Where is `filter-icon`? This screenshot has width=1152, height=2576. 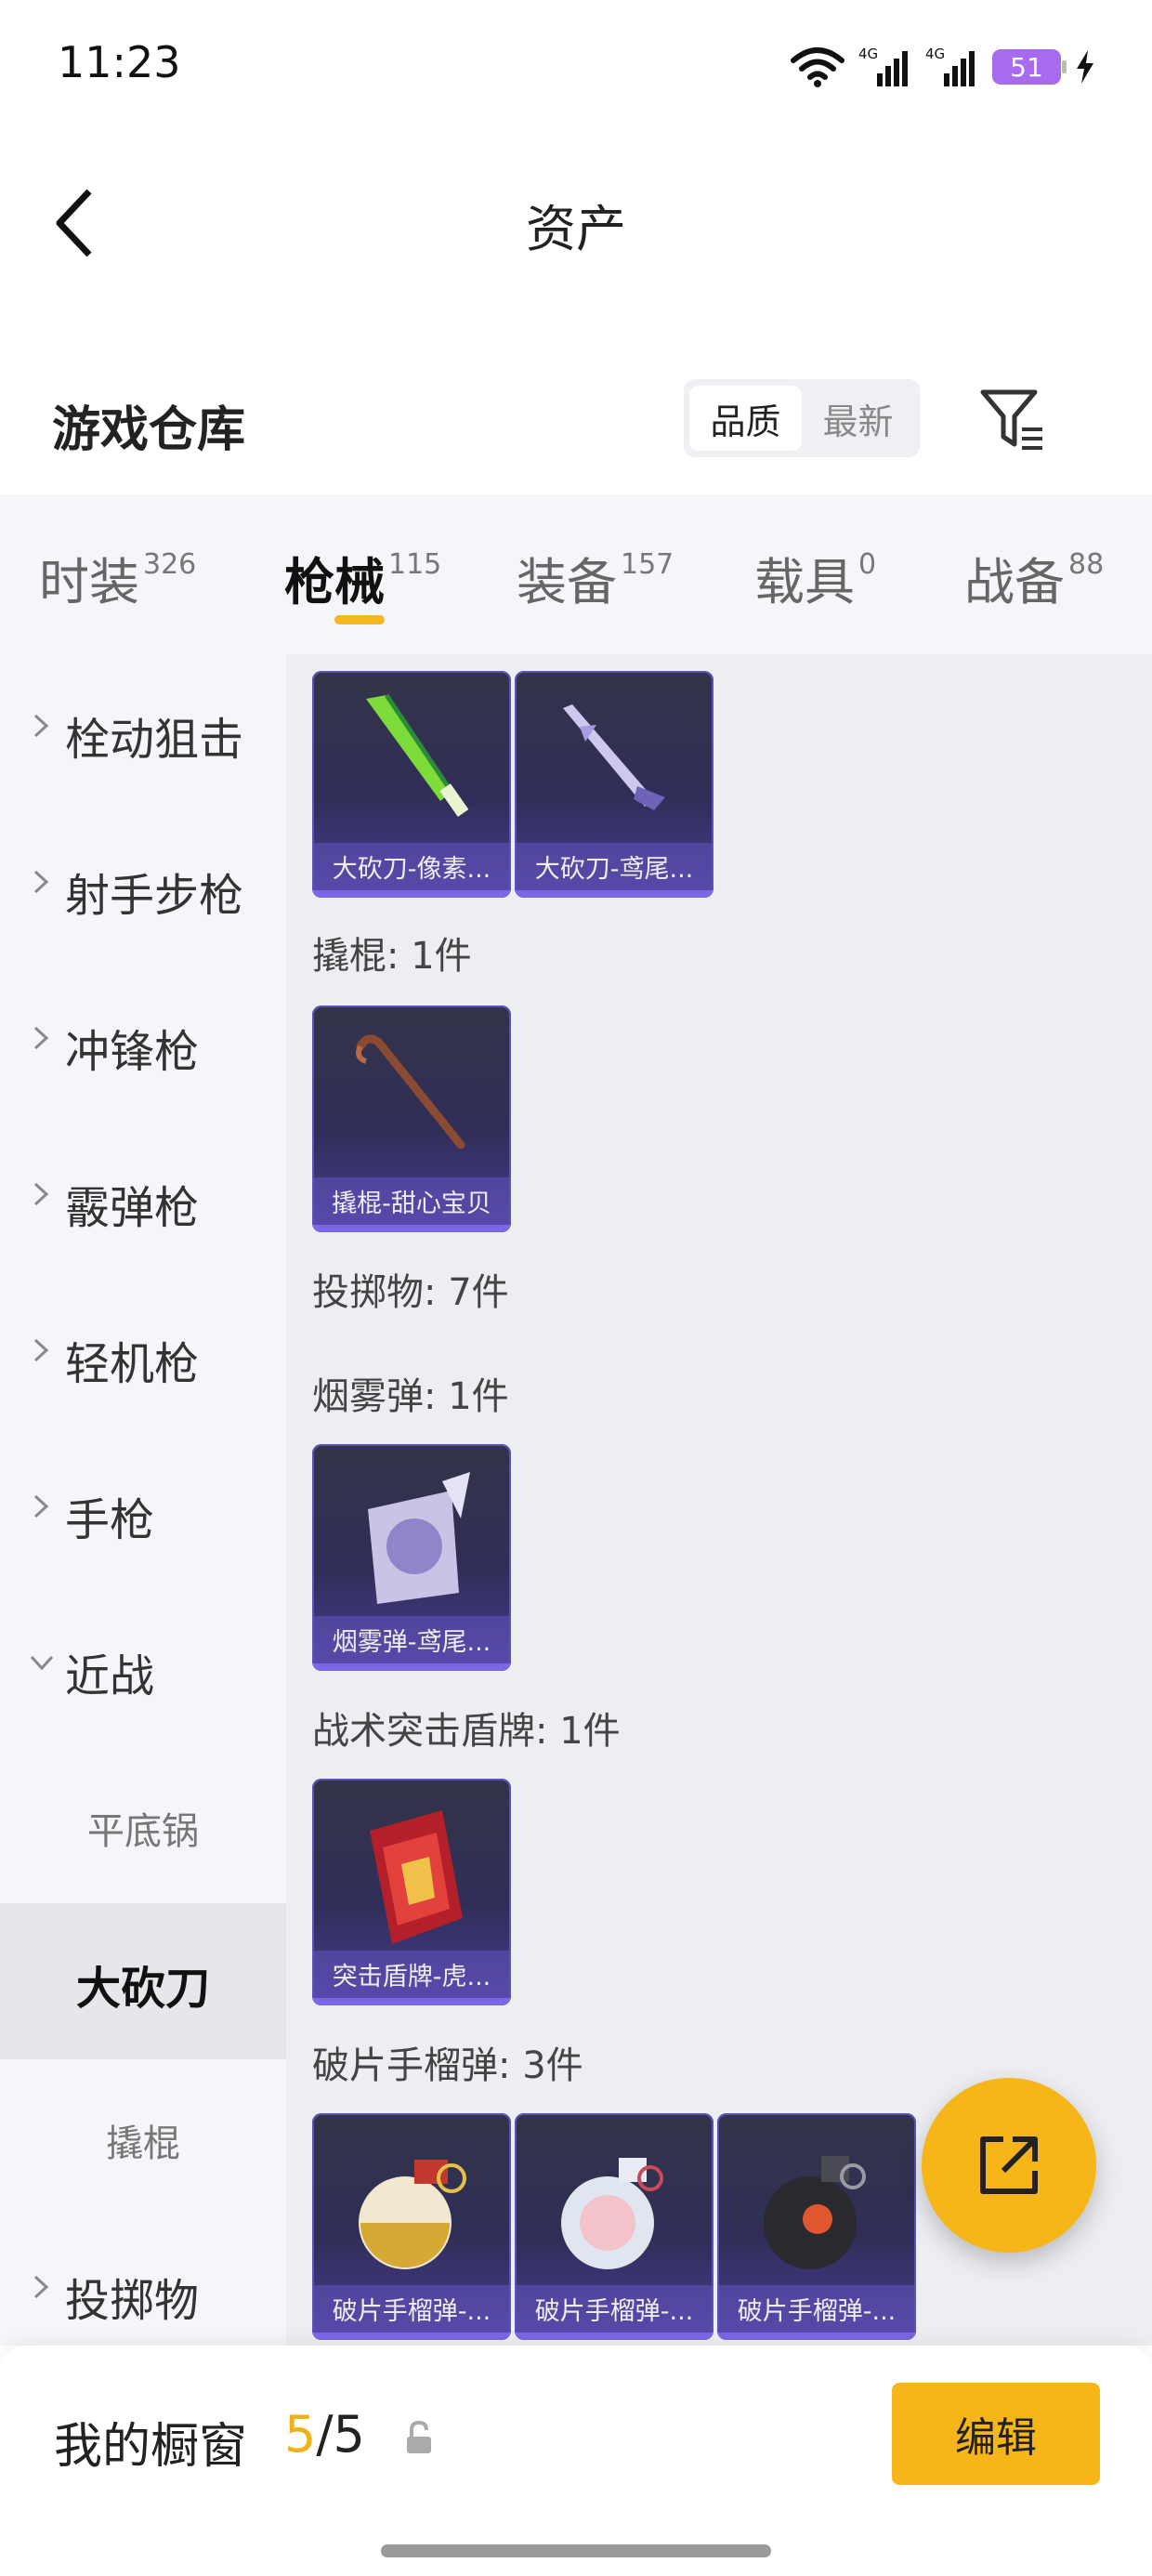 filter-icon is located at coordinates (1011, 419).